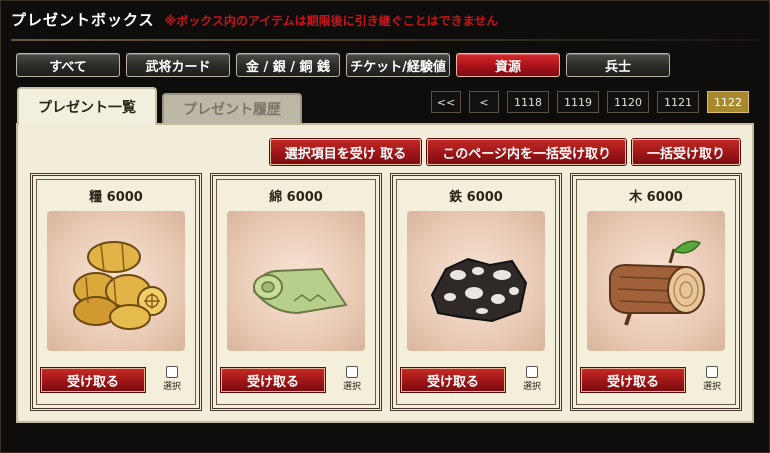  Describe the element at coordinates (398, 65) in the screenshot. I see `category-ticket-exp-button: チケット/経験値` at that location.